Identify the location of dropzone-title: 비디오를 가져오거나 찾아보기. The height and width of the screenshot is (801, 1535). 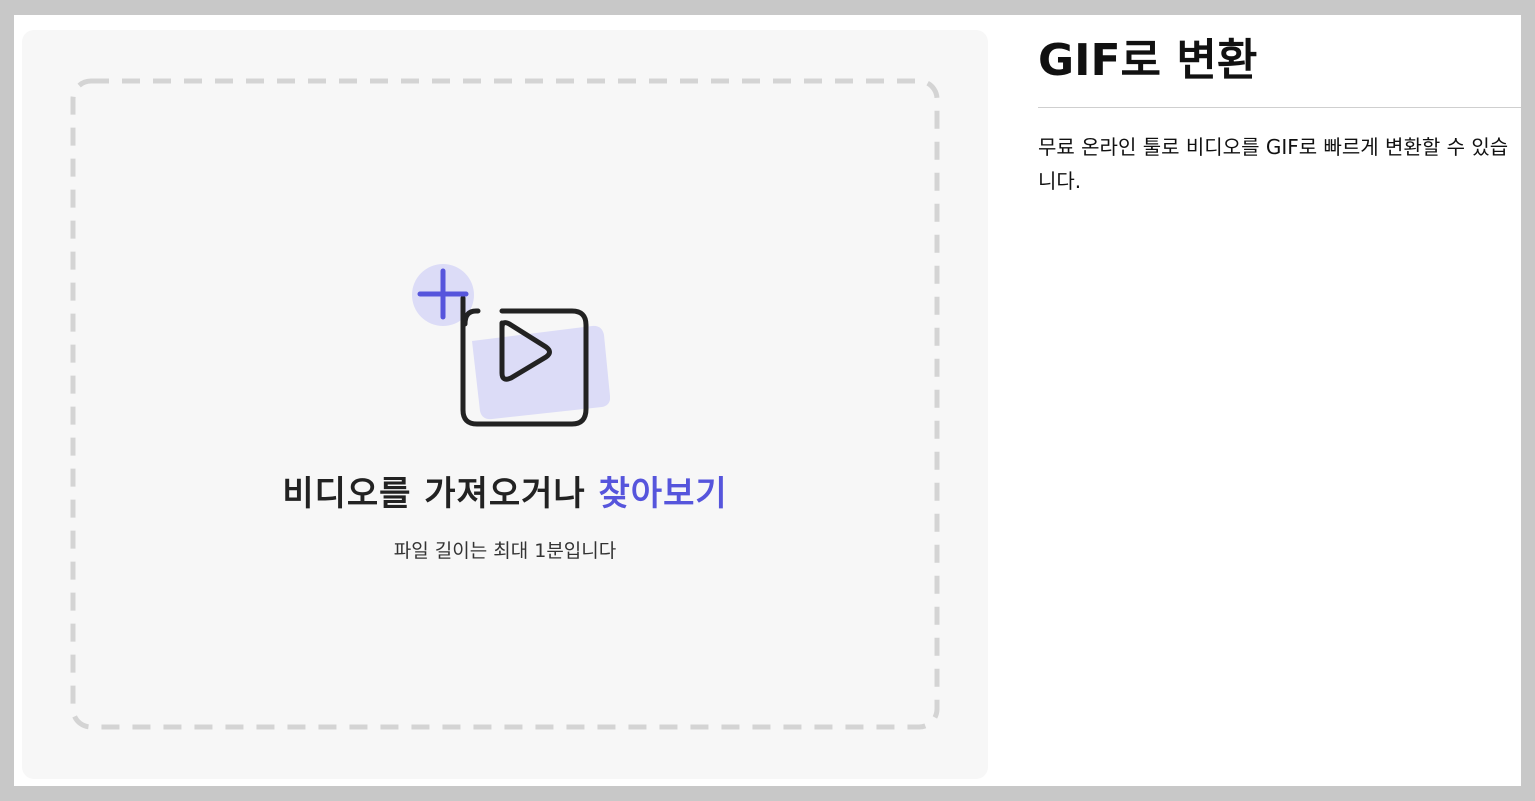
(505, 490).